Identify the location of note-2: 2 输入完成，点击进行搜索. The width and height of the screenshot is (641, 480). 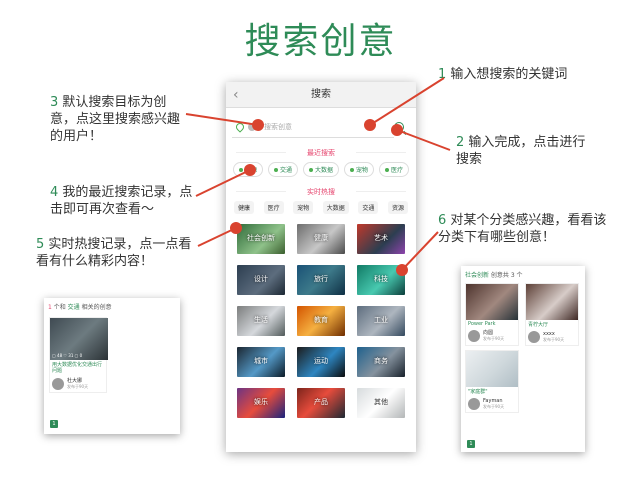
(526, 151).